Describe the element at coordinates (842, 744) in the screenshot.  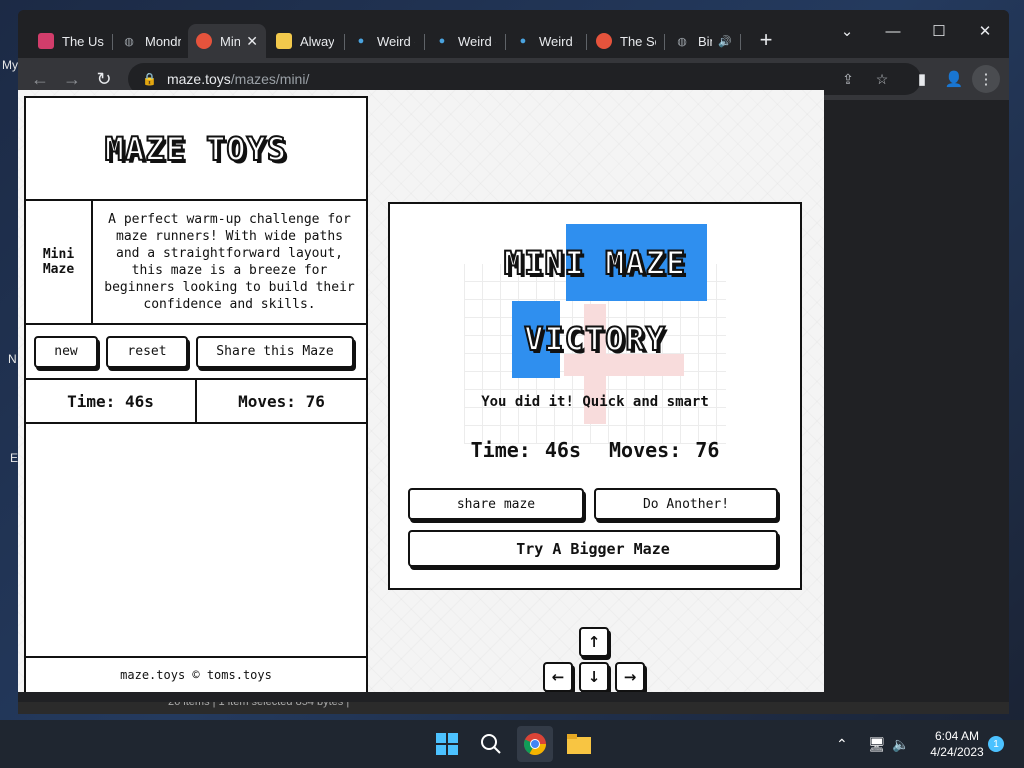
I see `tray-chevron-icon: ⌃` at that location.